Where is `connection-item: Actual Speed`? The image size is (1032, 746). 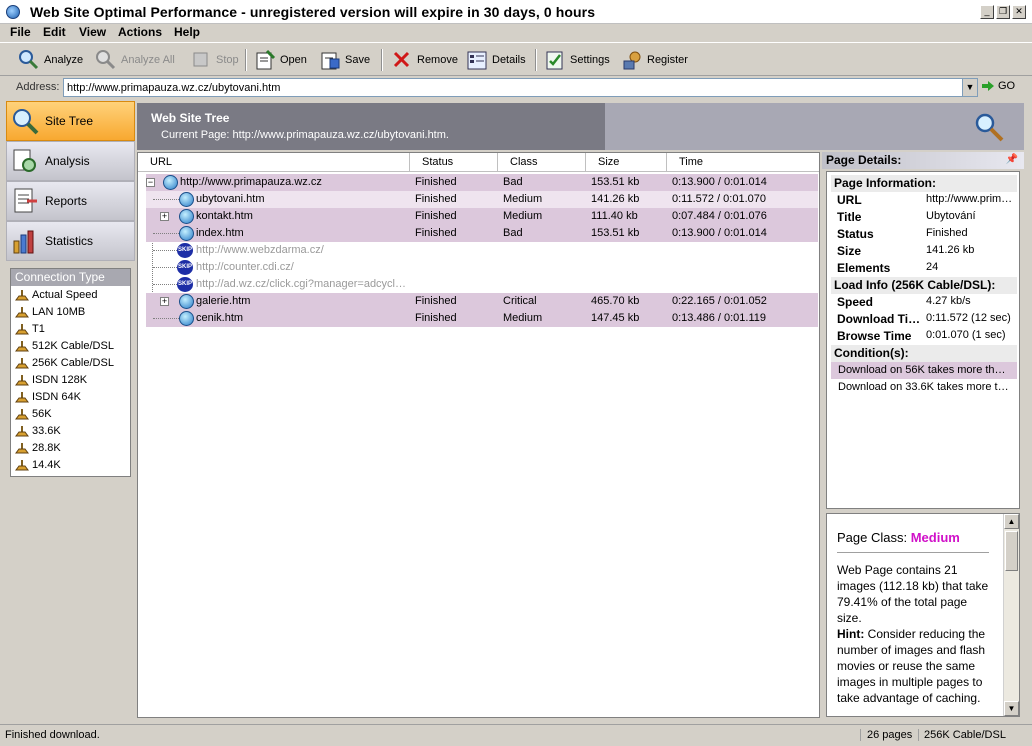 connection-item: Actual Speed is located at coordinates (70, 294).